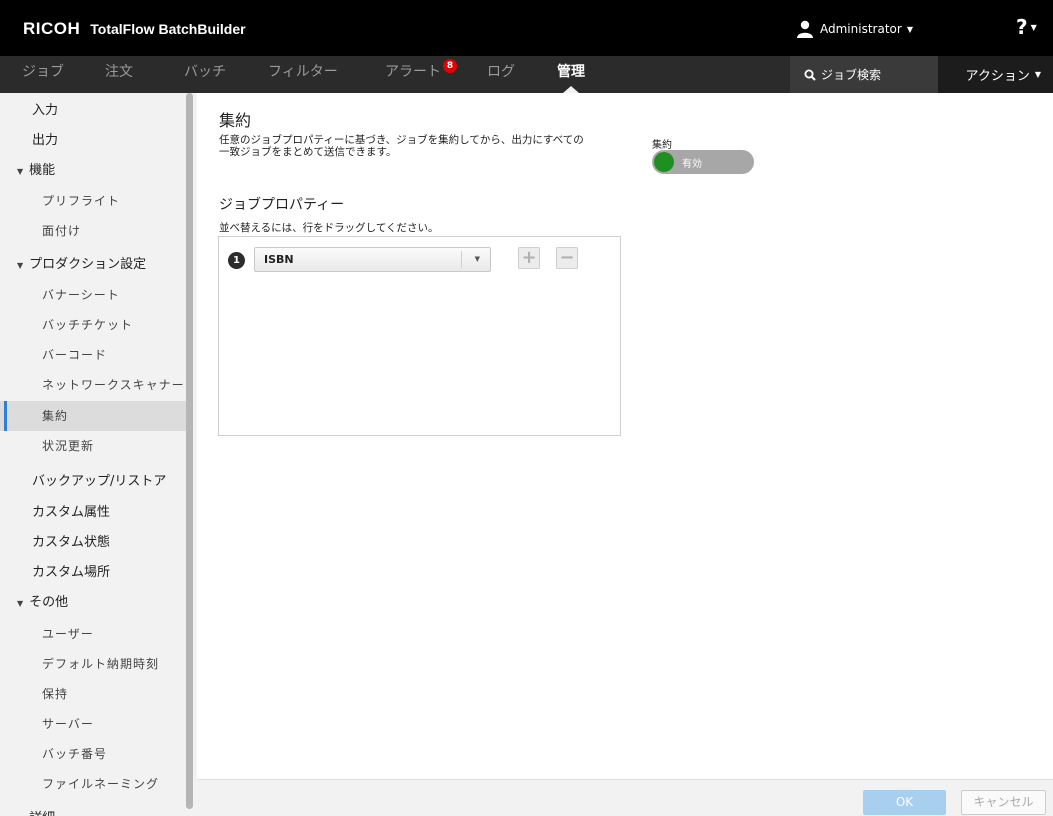 The width and height of the screenshot is (1053, 816). I want to click on brand-logo: RICOH, so click(52, 28).